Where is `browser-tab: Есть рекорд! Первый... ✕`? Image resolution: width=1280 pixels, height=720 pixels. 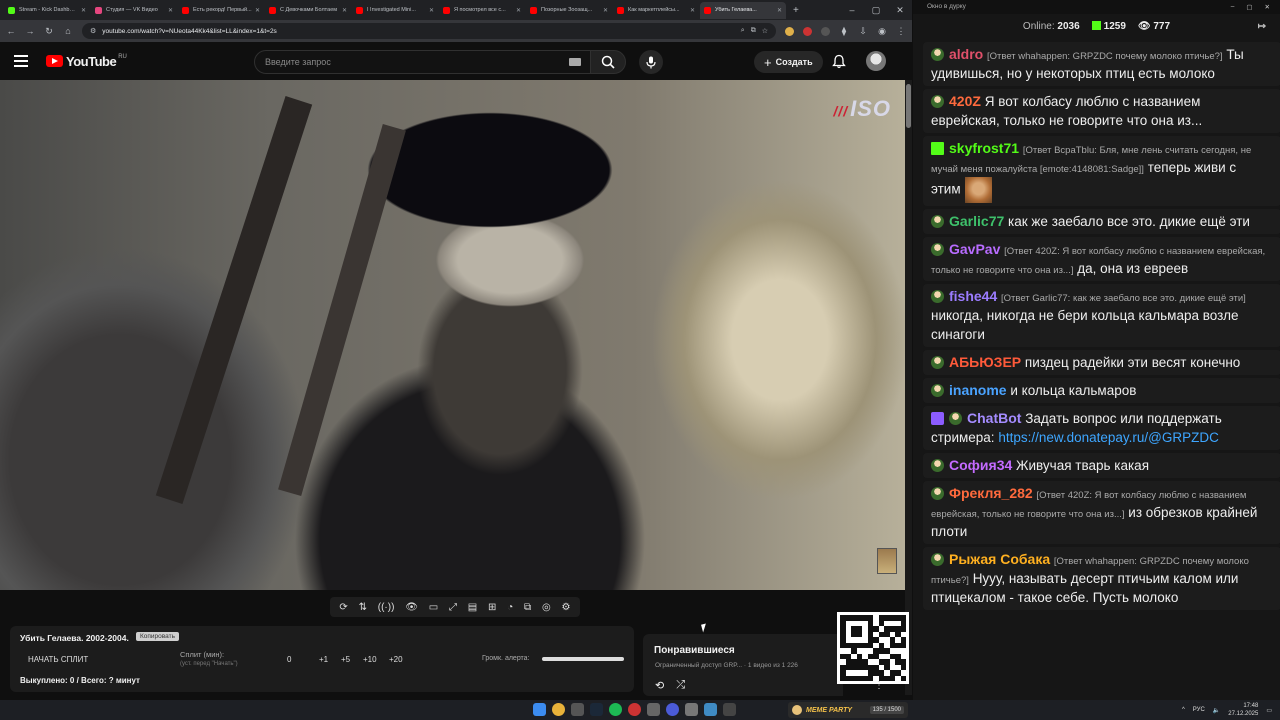
browser-tab: Есть рекорд! Первый... ✕ is located at coordinates (221, 10).